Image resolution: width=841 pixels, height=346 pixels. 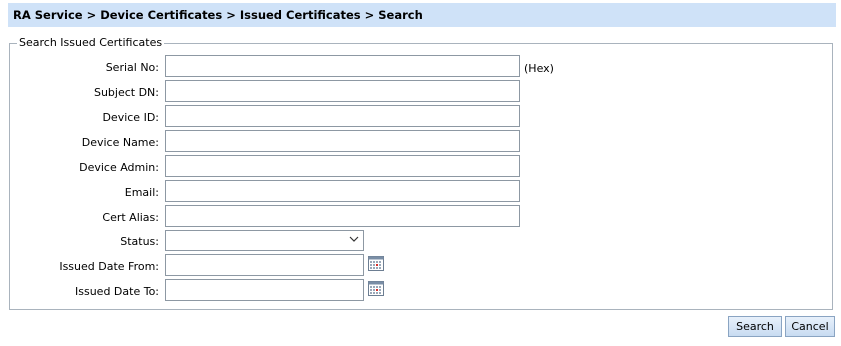 What do you see at coordinates (342, 66) in the screenshot?
I see `serial-input` at bounding box center [342, 66].